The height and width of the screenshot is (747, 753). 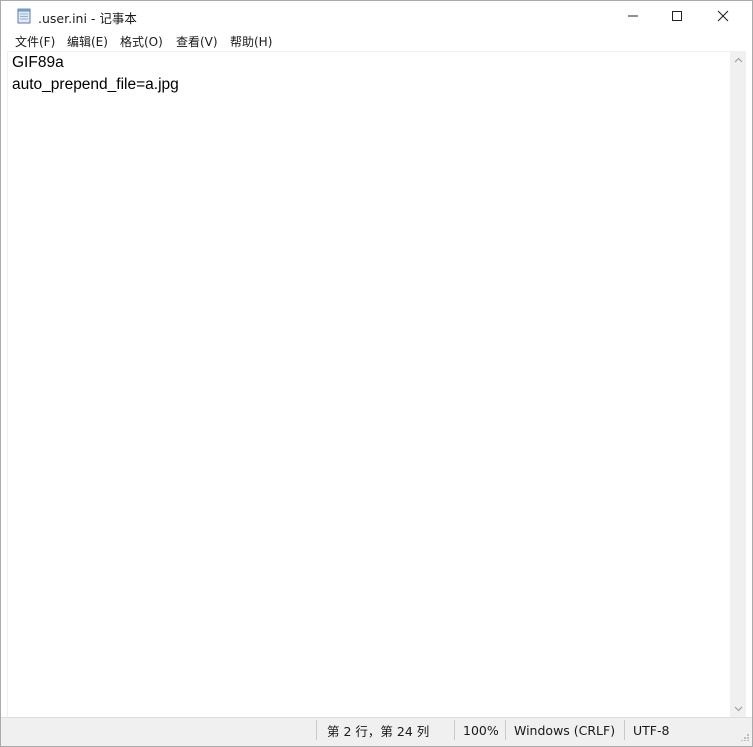 I want to click on menu-format: 格式(O), so click(x=141, y=41).